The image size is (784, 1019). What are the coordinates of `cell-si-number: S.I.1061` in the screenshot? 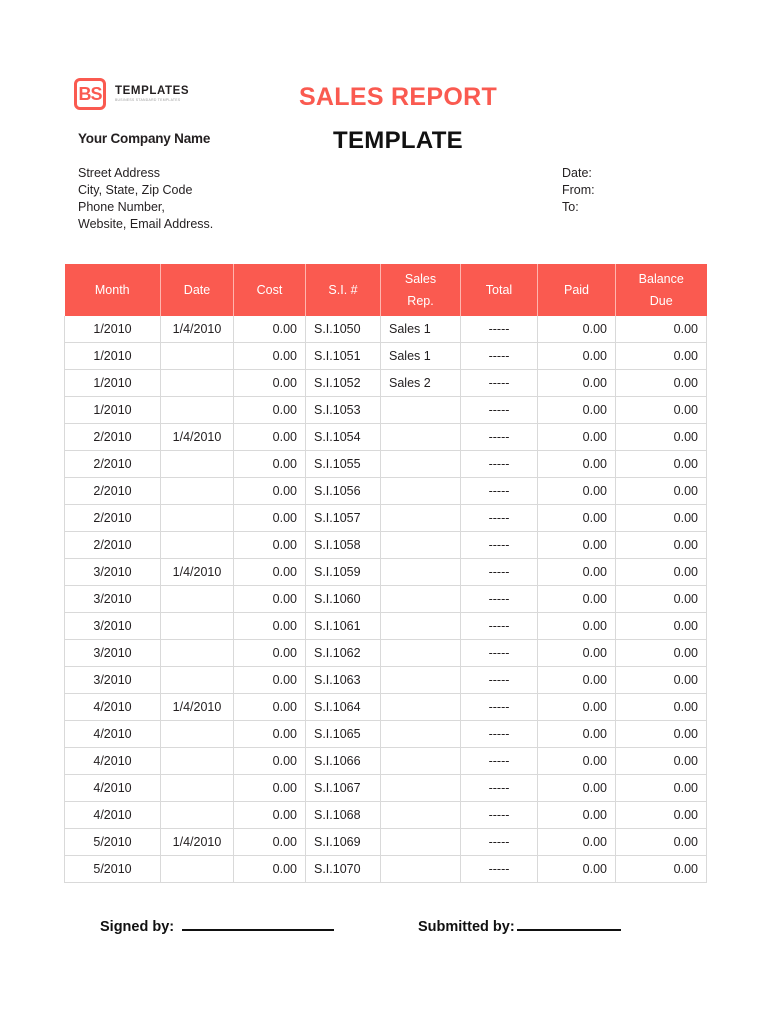 It's located at (343, 626).